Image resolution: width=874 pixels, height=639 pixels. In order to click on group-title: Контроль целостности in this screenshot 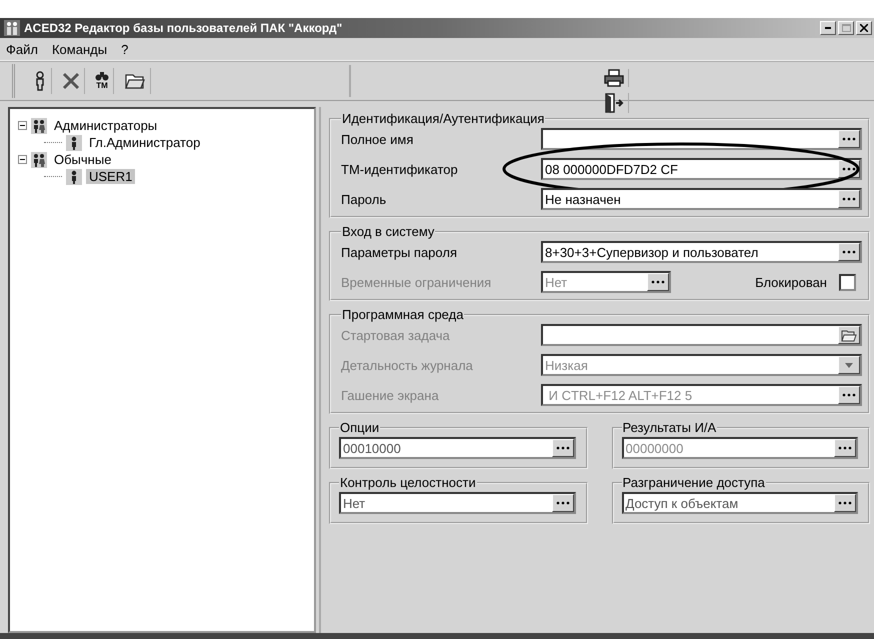, I will do `click(408, 482)`.